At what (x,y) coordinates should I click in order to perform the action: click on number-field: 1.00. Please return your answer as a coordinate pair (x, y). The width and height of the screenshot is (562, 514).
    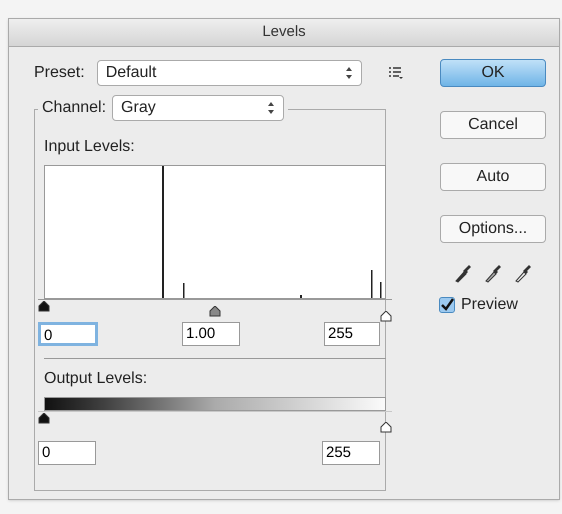
    Looking at the image, I should click on (211, 334).